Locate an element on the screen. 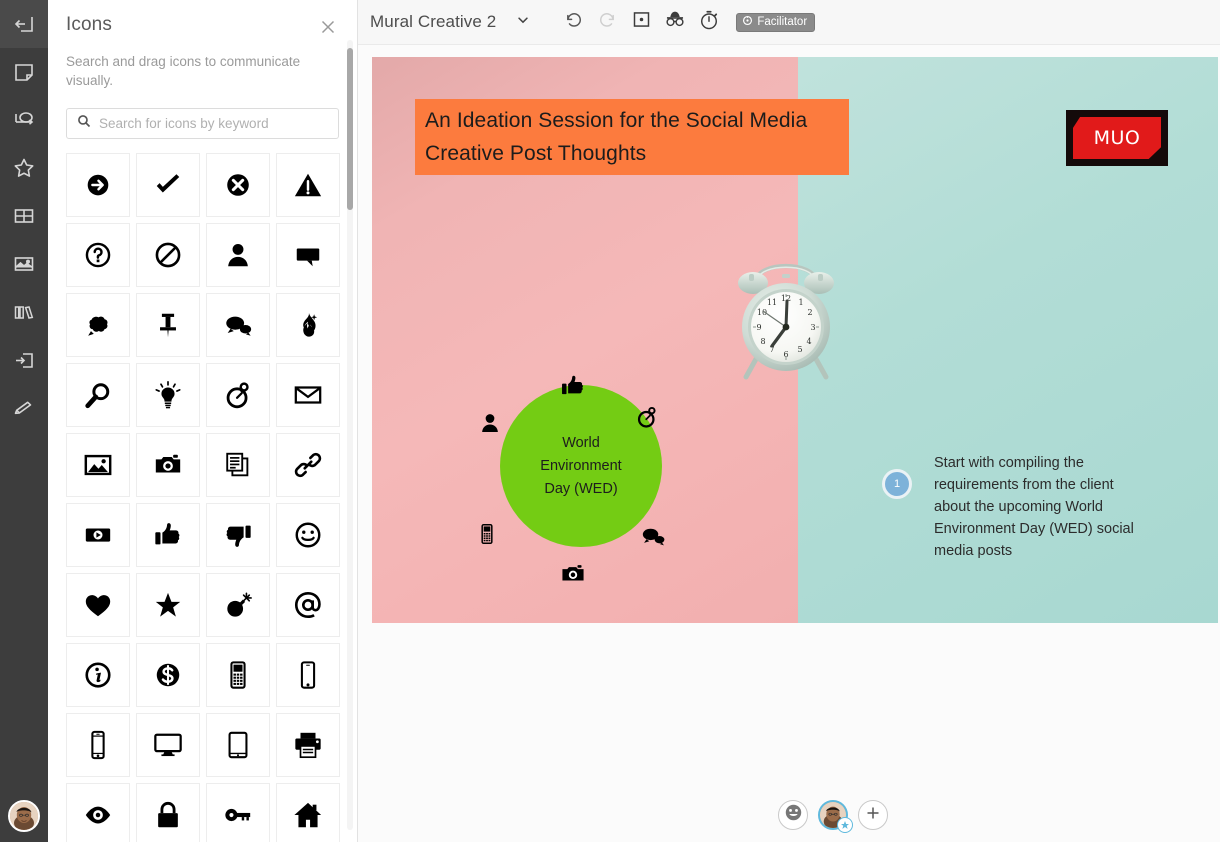 This screenshot has width=1220, height=842. outline-view-button is located at coordinates (641, 22).